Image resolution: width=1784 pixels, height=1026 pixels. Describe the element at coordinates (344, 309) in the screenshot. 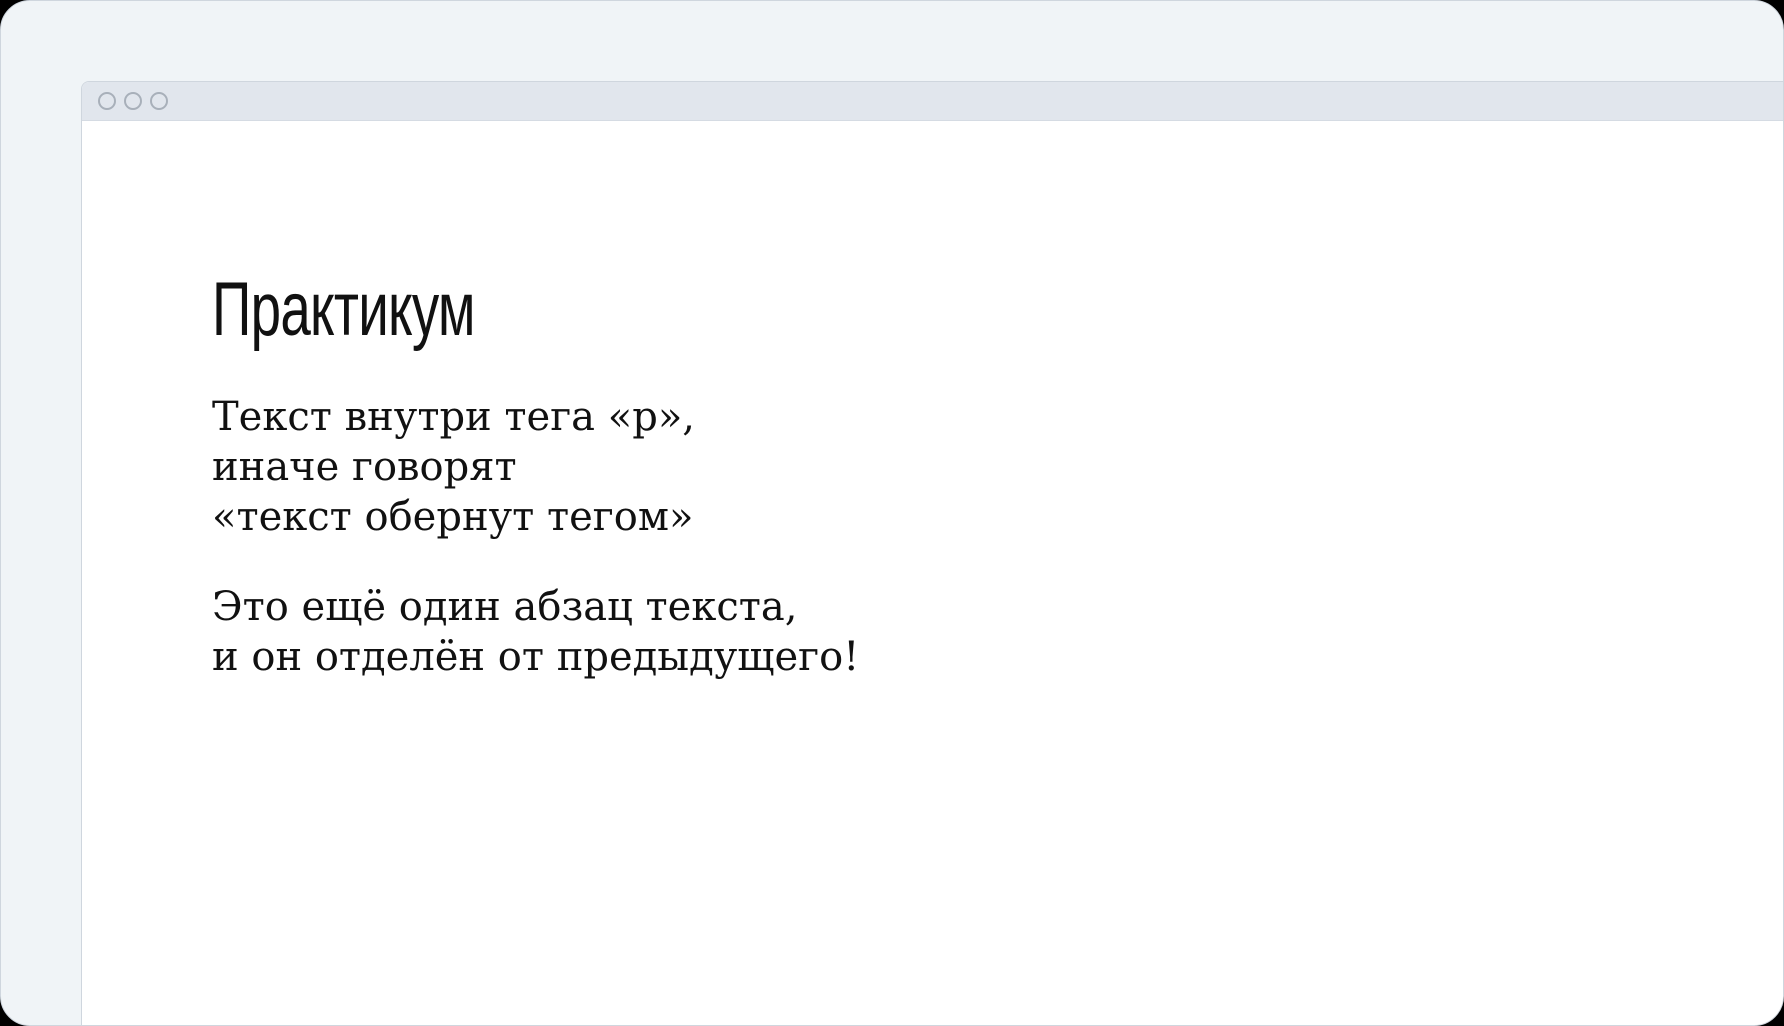

I see `page-heading: Практикум` at that location.